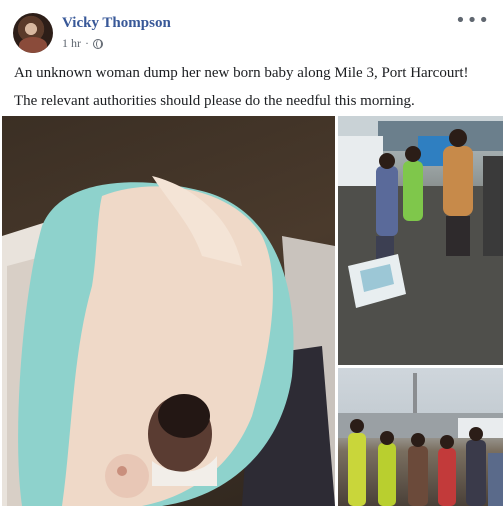 Image resolution: width=504 pixels, height=506 pixels. What do you see at coordinates (71, 43) in the screenshot?
I see `post-time: 1 hr` at bounding box center [71, 43].